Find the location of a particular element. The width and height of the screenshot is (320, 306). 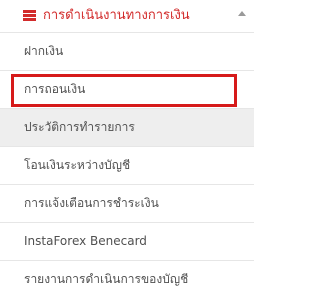

menu-item-benecard: InstaForex Benecard is located at coordinates (127, 241).